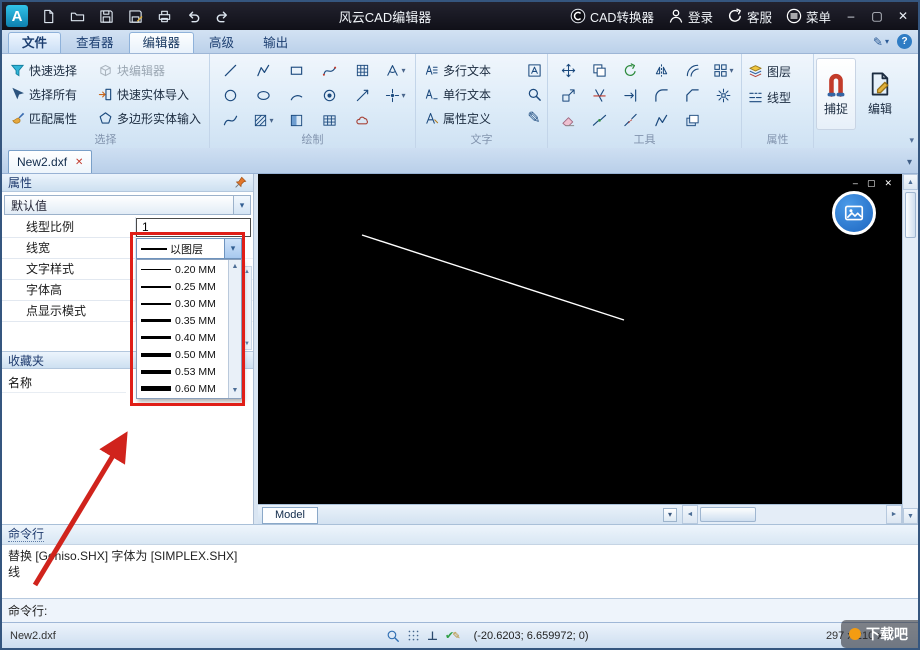  I want to click on vertical-scrollbar: ▲ ▼, so click(910, 349).